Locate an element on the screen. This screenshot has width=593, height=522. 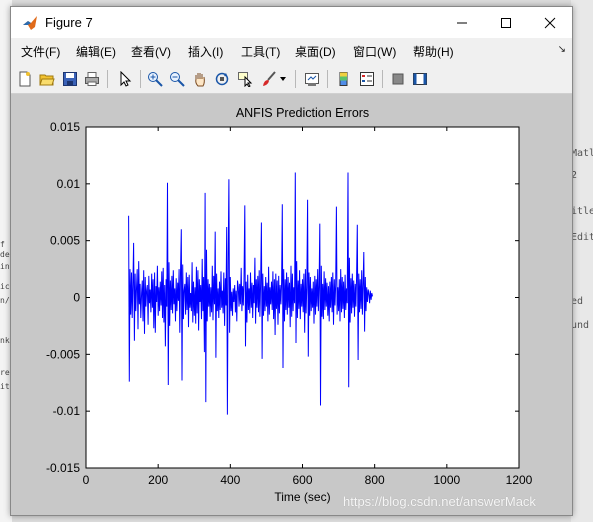
minimize-button is located at coordinates (462, 22).